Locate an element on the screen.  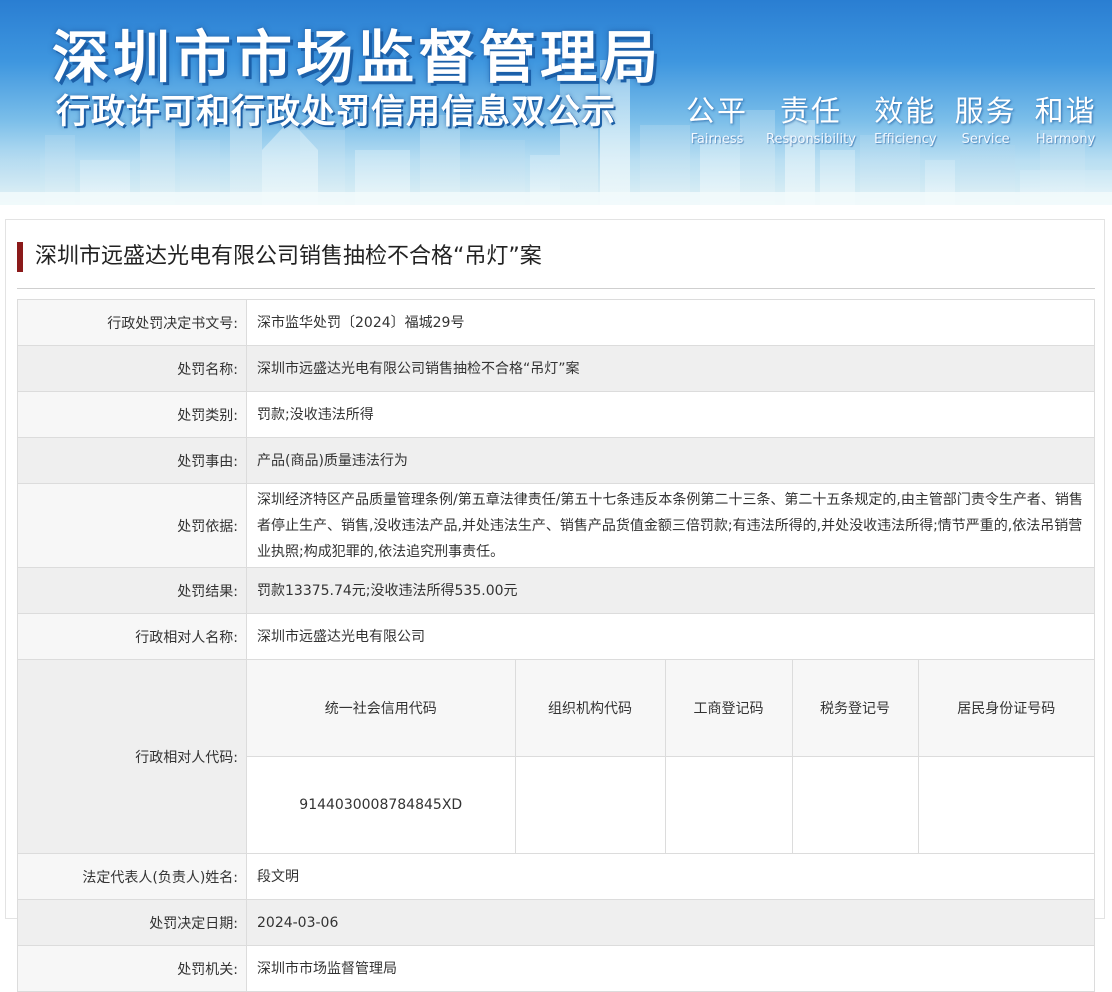
decision-no-value: 深市监华处罚〔2024〕福城29号 is located at coordinates (670, 322).